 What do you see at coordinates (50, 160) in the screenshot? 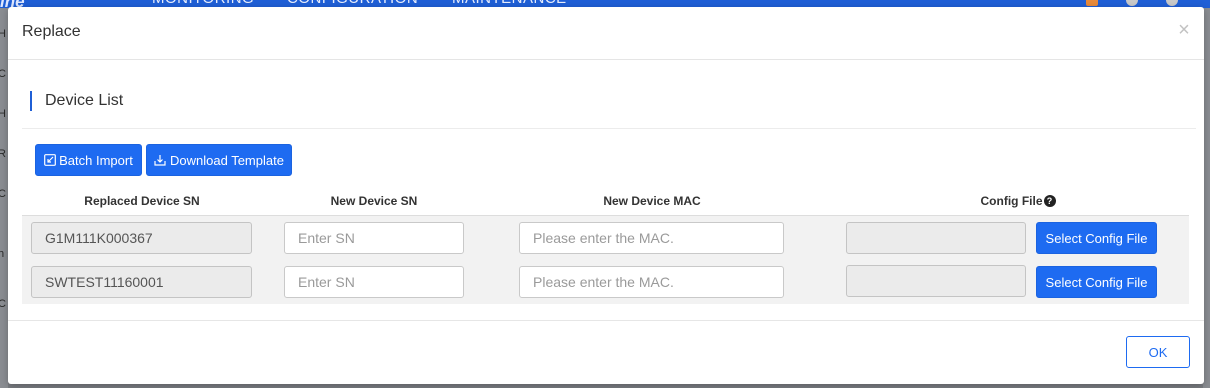
I see `import-icon` at bounding box center [50, 160].